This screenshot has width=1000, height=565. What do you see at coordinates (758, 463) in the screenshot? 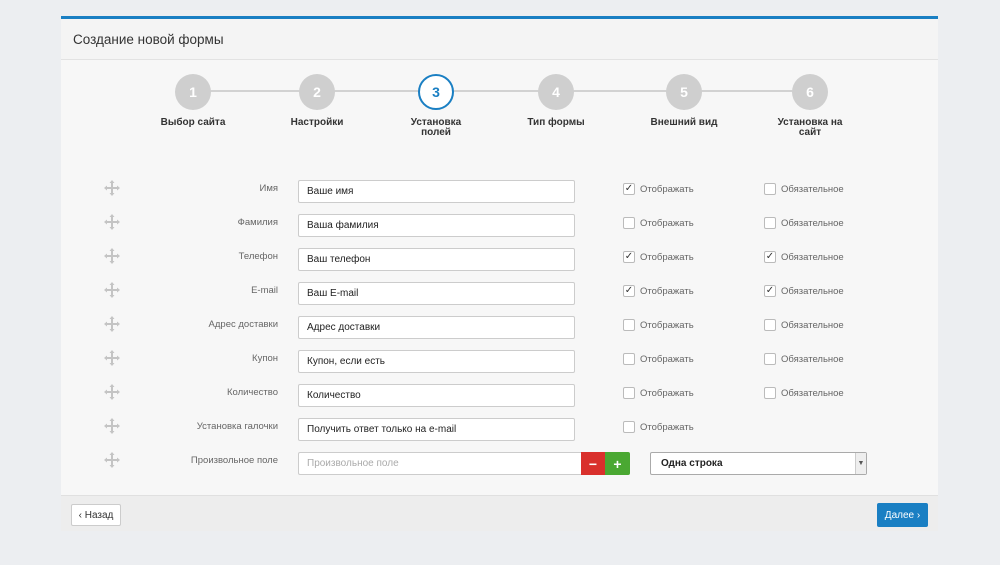
I see `field-type-select: Одна строка ▼` at bounding box center [758, 463].